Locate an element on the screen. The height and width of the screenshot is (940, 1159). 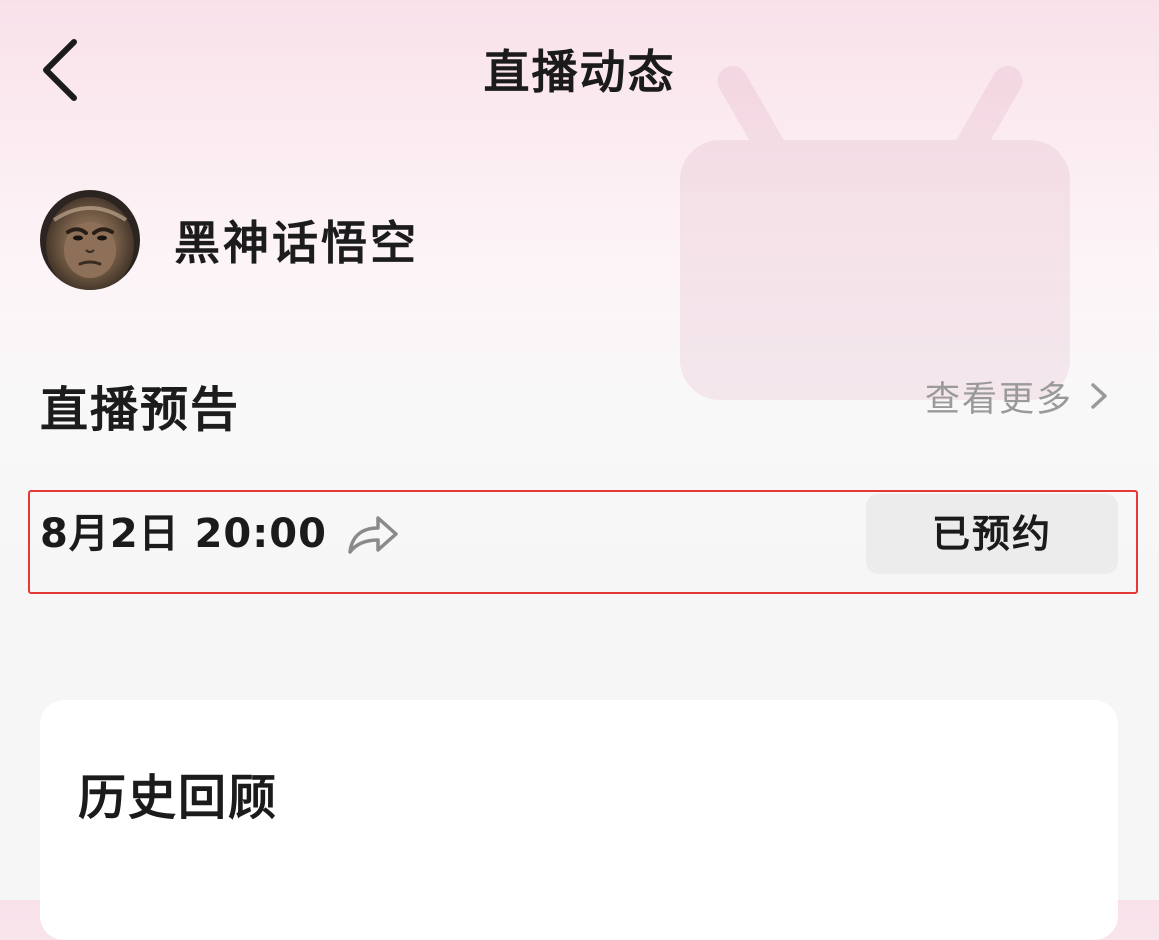
page-title: 直播动态 is located at coordinates (579, 72).